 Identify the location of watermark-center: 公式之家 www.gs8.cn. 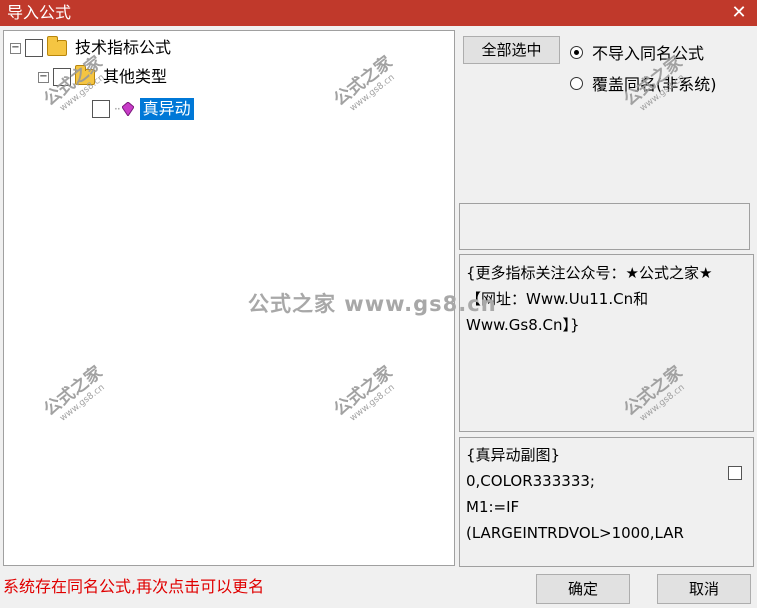
(372, 304).